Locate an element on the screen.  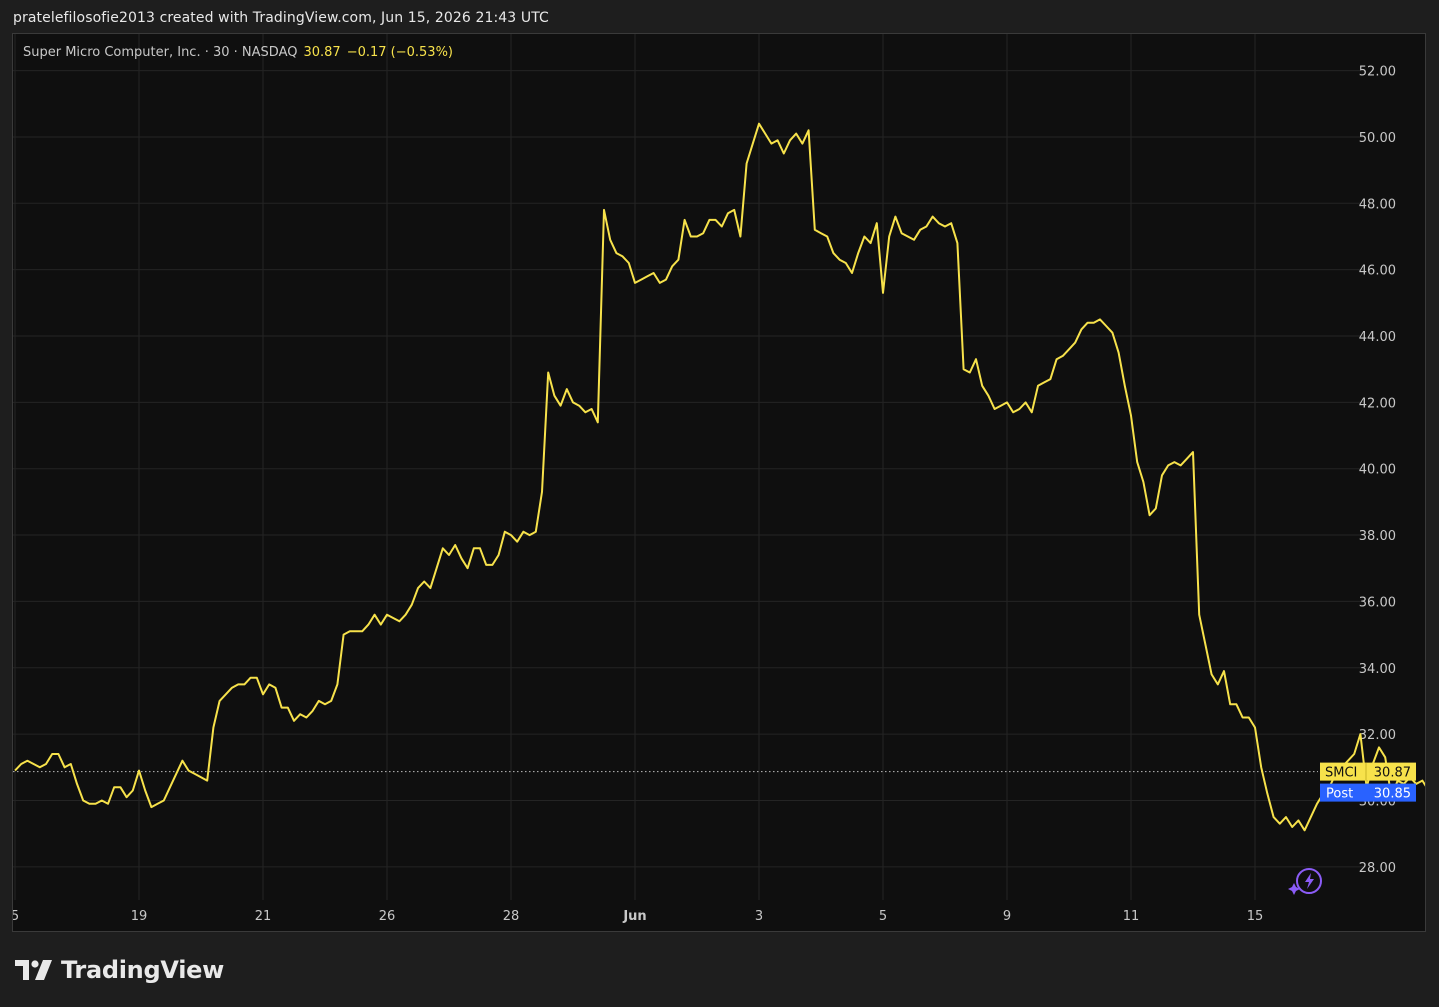
legend-symbol-name: Super Micro Computer, Inc. · 30 · NASDAQ is located at coordinates (160, 52).